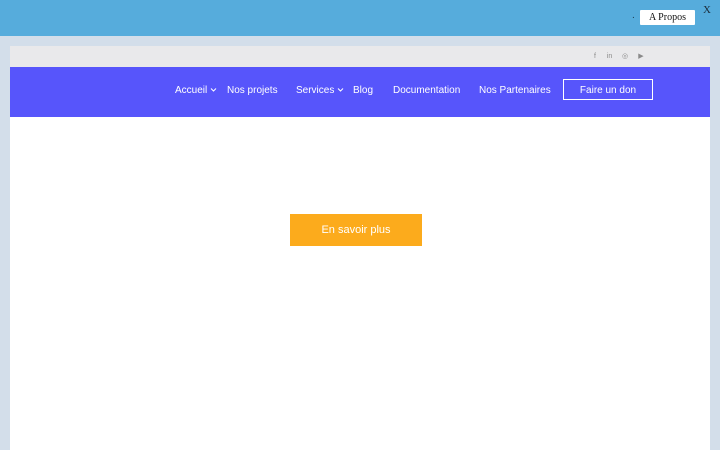  What do you see at coordinates (625, 56) in the screenshot?
I see `instagram-icon: ◎` at bounding box center [625, 56].